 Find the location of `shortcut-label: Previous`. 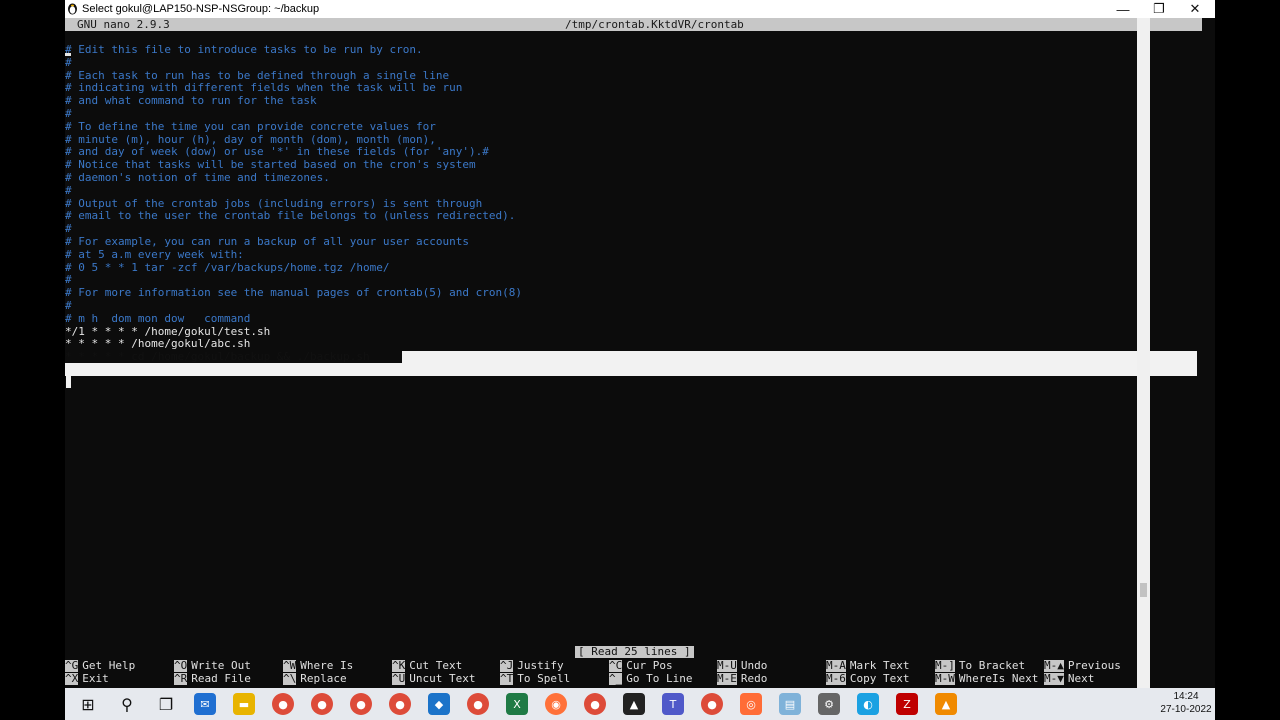

shortcut-label: Previous is located at coordinates (1094, 665).